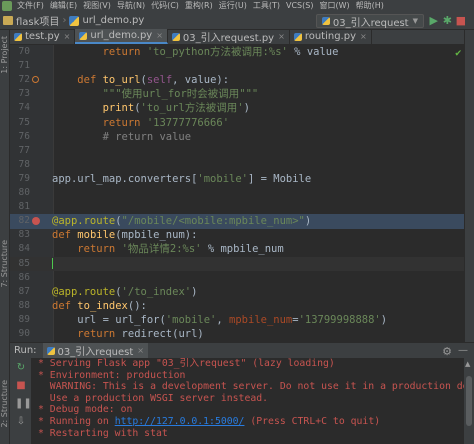 This screenshot has width=474, height=444. What do you see at coordinates (447, 351) in the screenshot?
I see `gear-icon: ⚙` at bounding box center [447, 351].